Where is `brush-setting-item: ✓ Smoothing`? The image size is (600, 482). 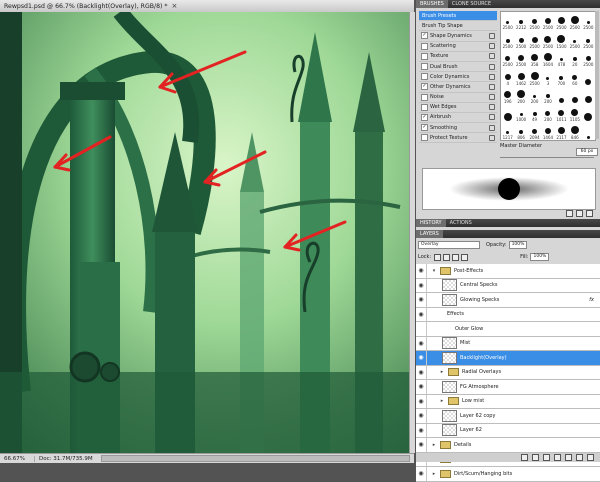
brush-setting-item: ✓ Smoothing is located at coordinates (458, 128).